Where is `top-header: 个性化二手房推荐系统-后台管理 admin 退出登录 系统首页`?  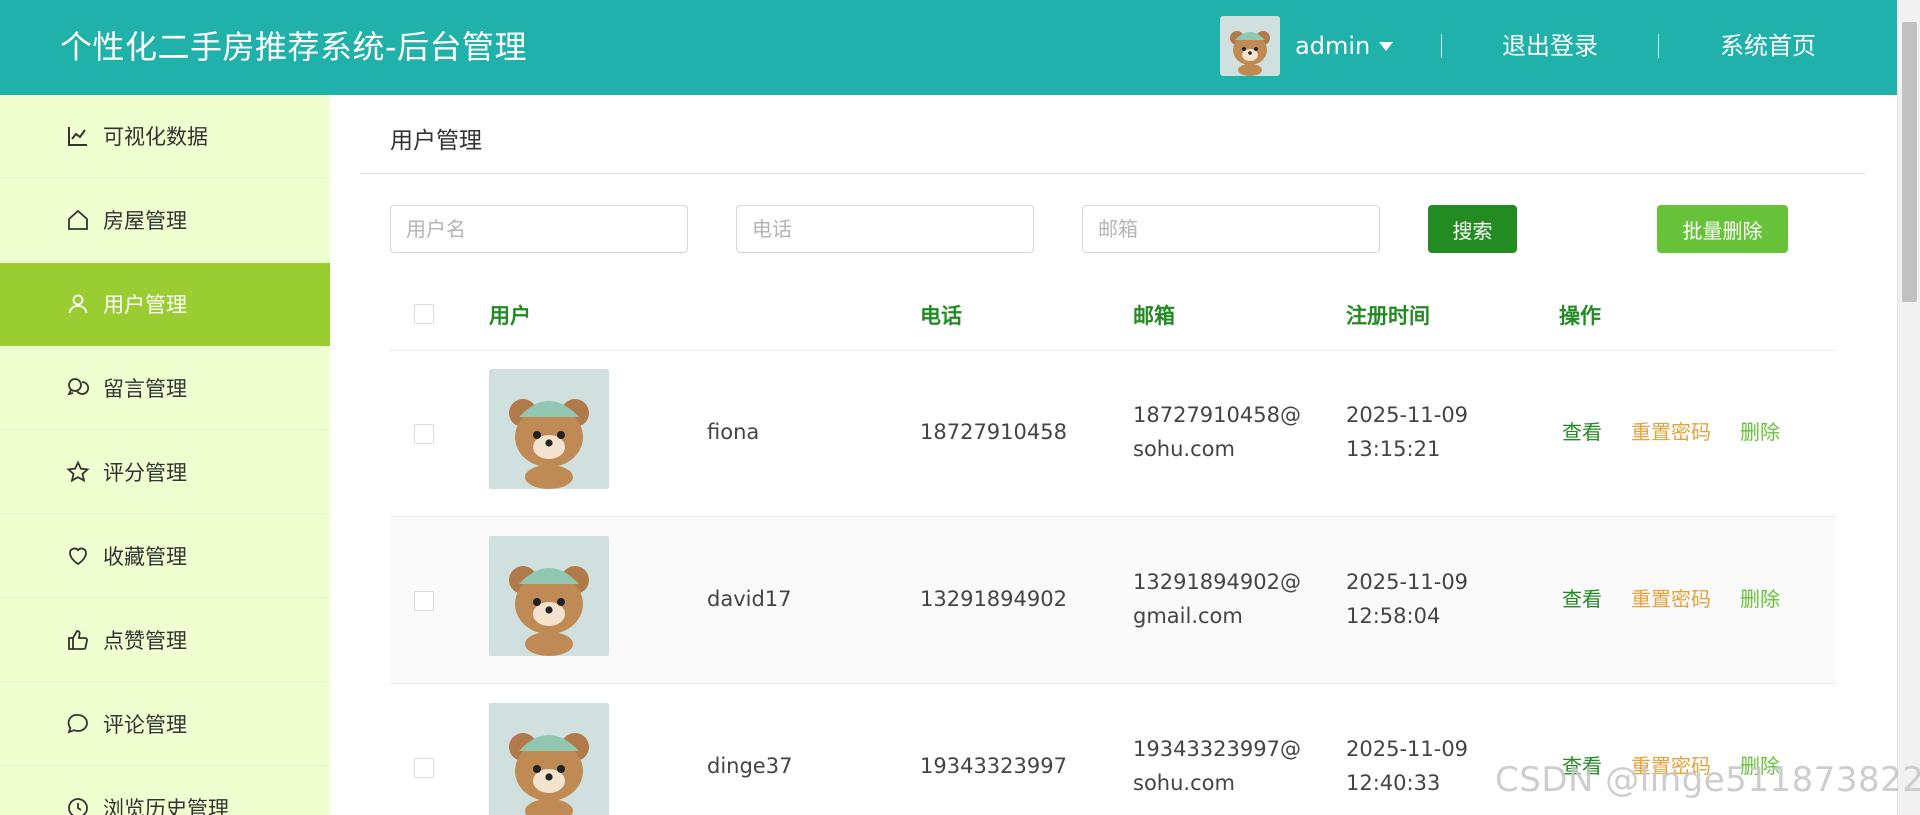 top-header: 个性化二手房推荐系统-后台管理 admin 退出登录 系统首页 is located at coordinates (948, 47).